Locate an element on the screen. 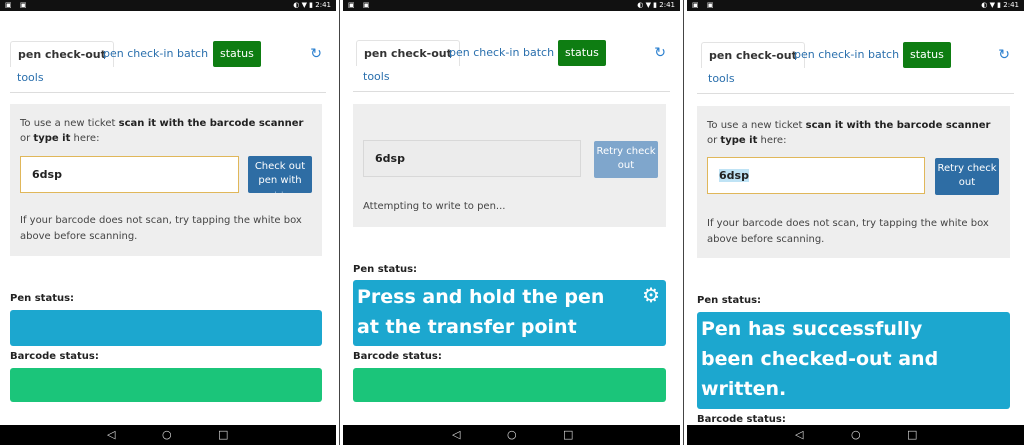  pen-status-line-3: written. is located at coordinates (744, 389).